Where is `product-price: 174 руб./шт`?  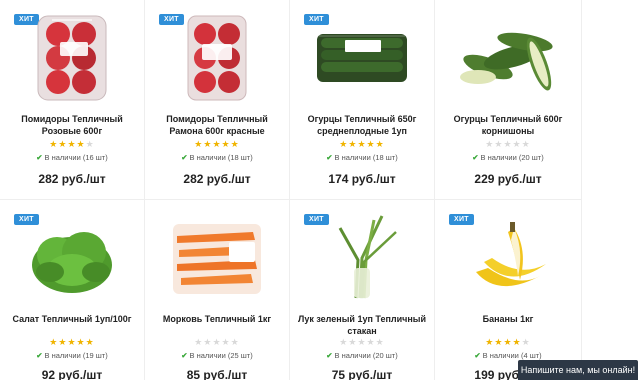 product-price: 174 руб./шт is located at coordinates (362, 179).